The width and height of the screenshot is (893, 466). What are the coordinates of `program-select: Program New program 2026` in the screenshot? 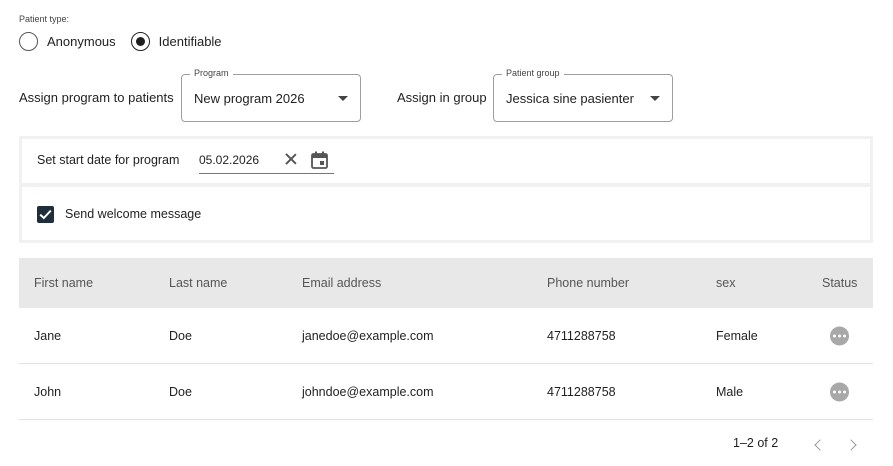 It's located at (271, 95).